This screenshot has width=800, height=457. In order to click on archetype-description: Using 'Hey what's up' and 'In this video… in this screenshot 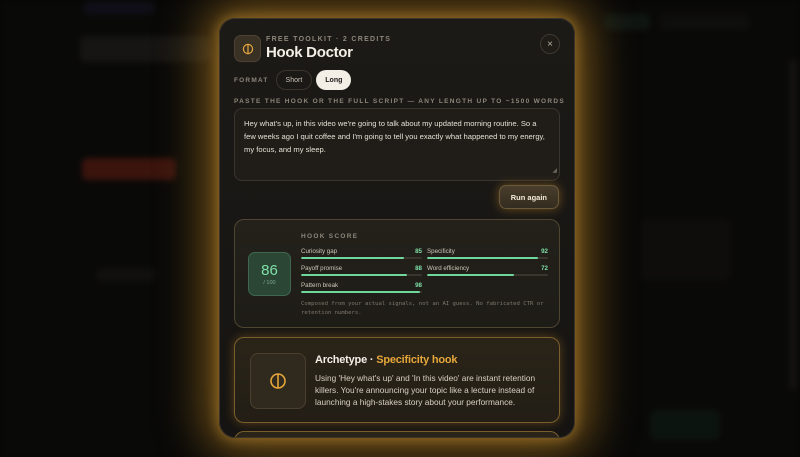, I will do `click(425, 390)`.